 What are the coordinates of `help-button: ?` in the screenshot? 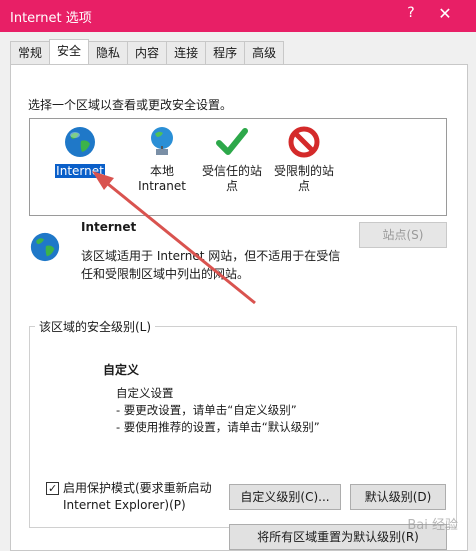 It's located at (411, 13).